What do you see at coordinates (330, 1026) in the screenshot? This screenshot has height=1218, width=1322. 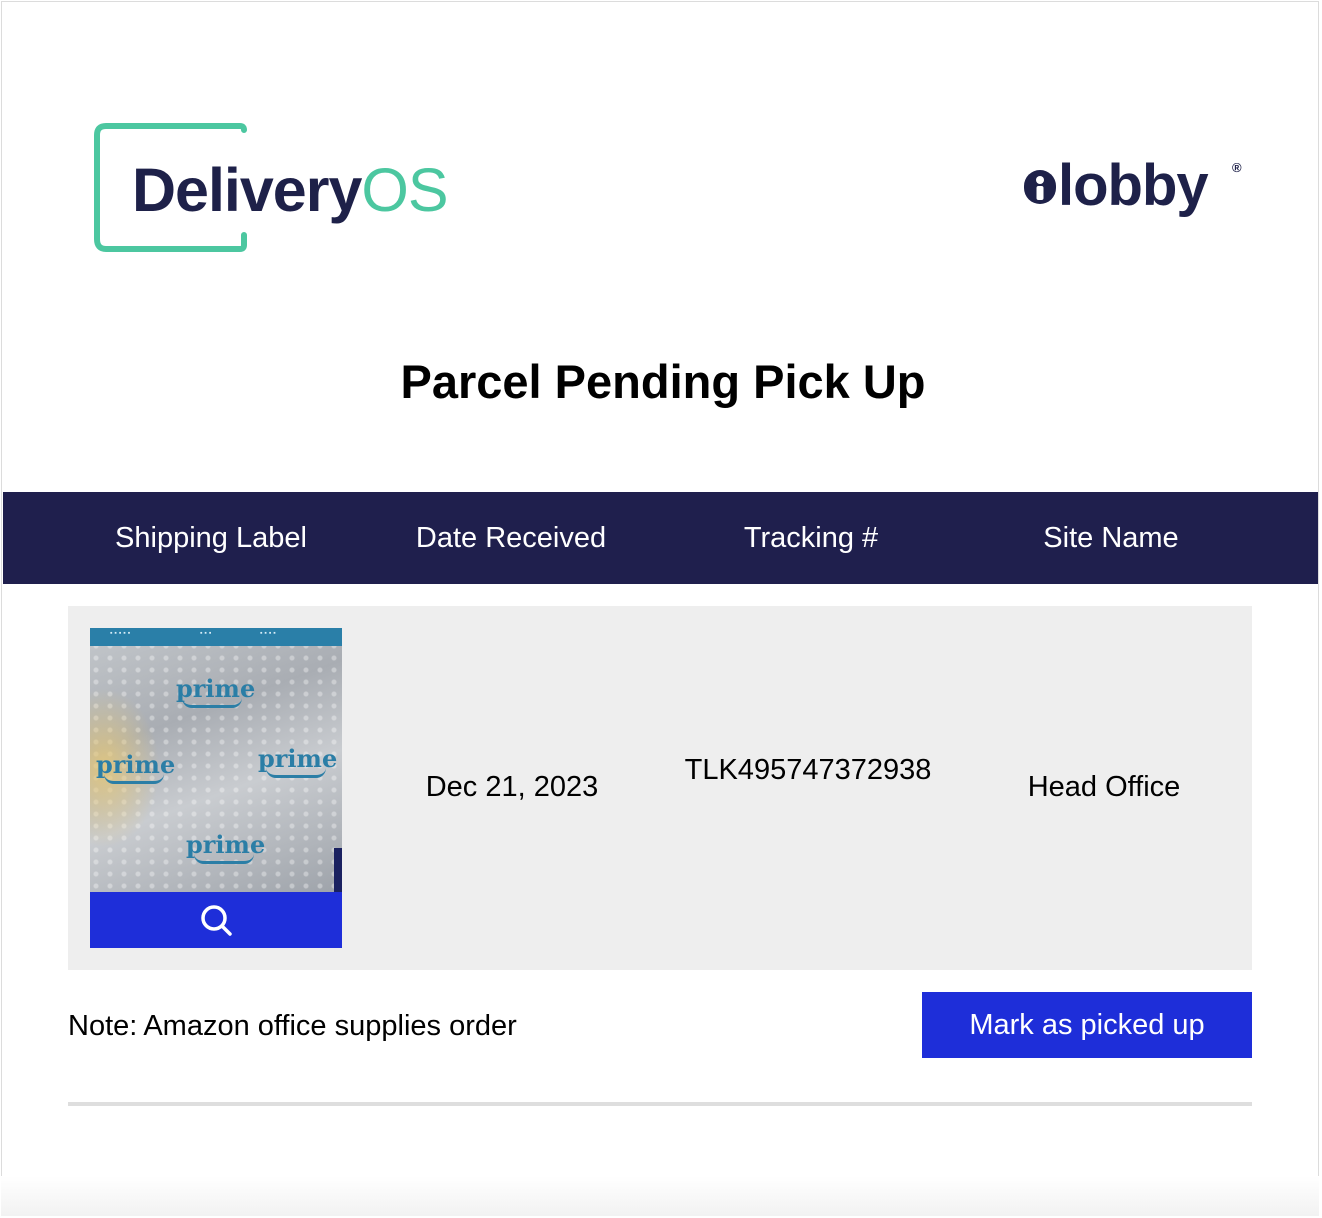 I see `note-text: Amazon office supplies order` at bounding box center [330, 1026].